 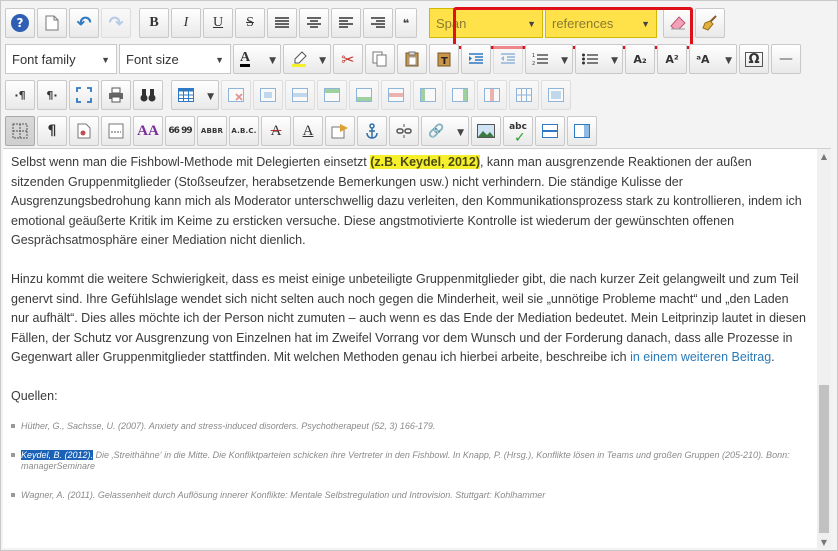 I want to click on sidebar-layout-button, so click(x=582, y=131).